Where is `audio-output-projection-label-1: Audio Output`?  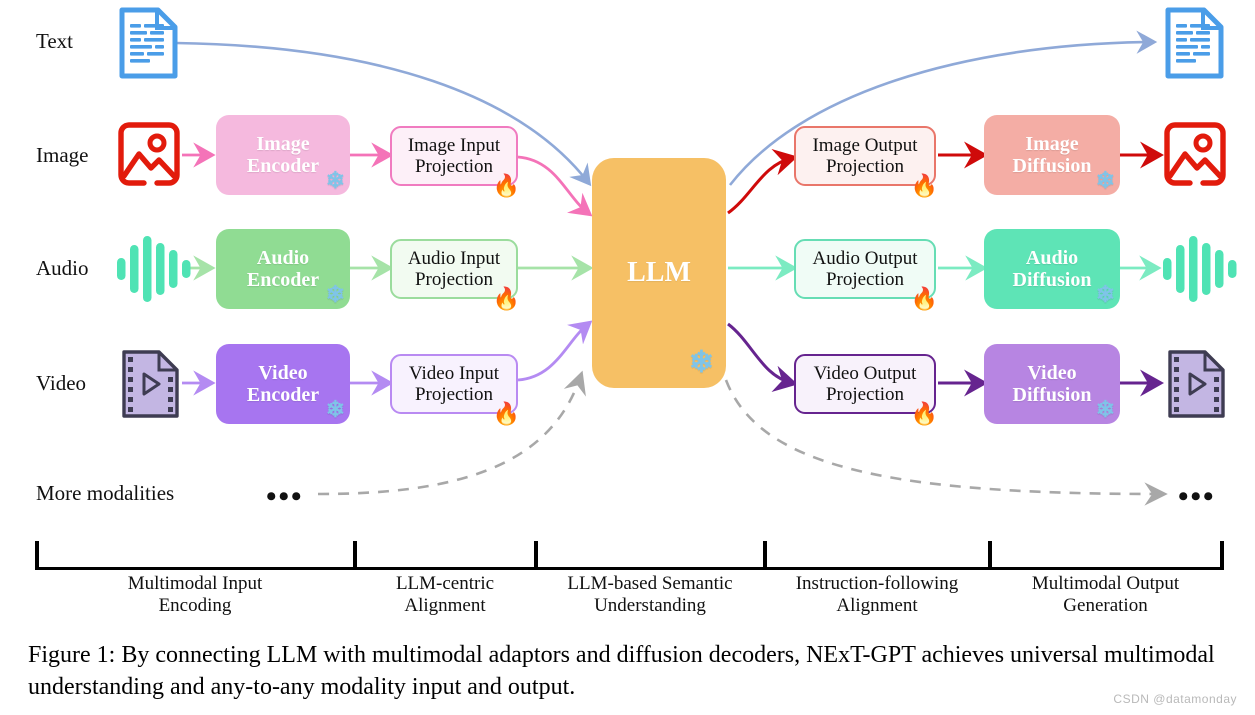
audio-output-projection-label-1: Audio Output is located at coordinates (865, 258).